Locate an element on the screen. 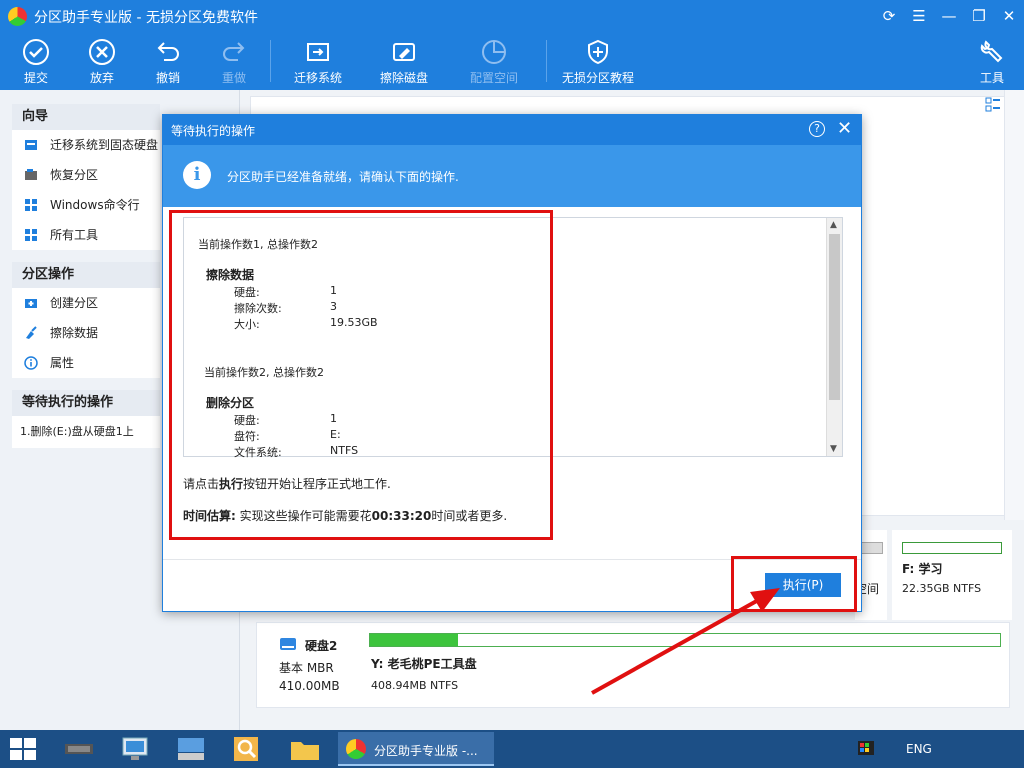 The height and width of the screenshot is (768, 1024). taskbar: 分区助手专业版 -... ENG is located at coordinates (512, 749).